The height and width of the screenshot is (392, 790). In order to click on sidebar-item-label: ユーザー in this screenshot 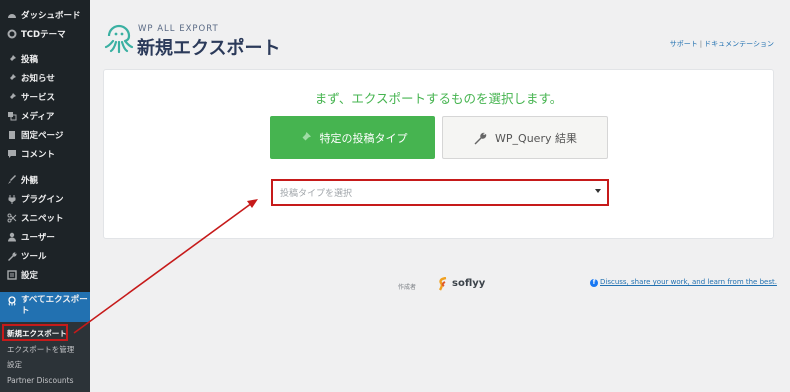, I will do `click(38, 238)`.